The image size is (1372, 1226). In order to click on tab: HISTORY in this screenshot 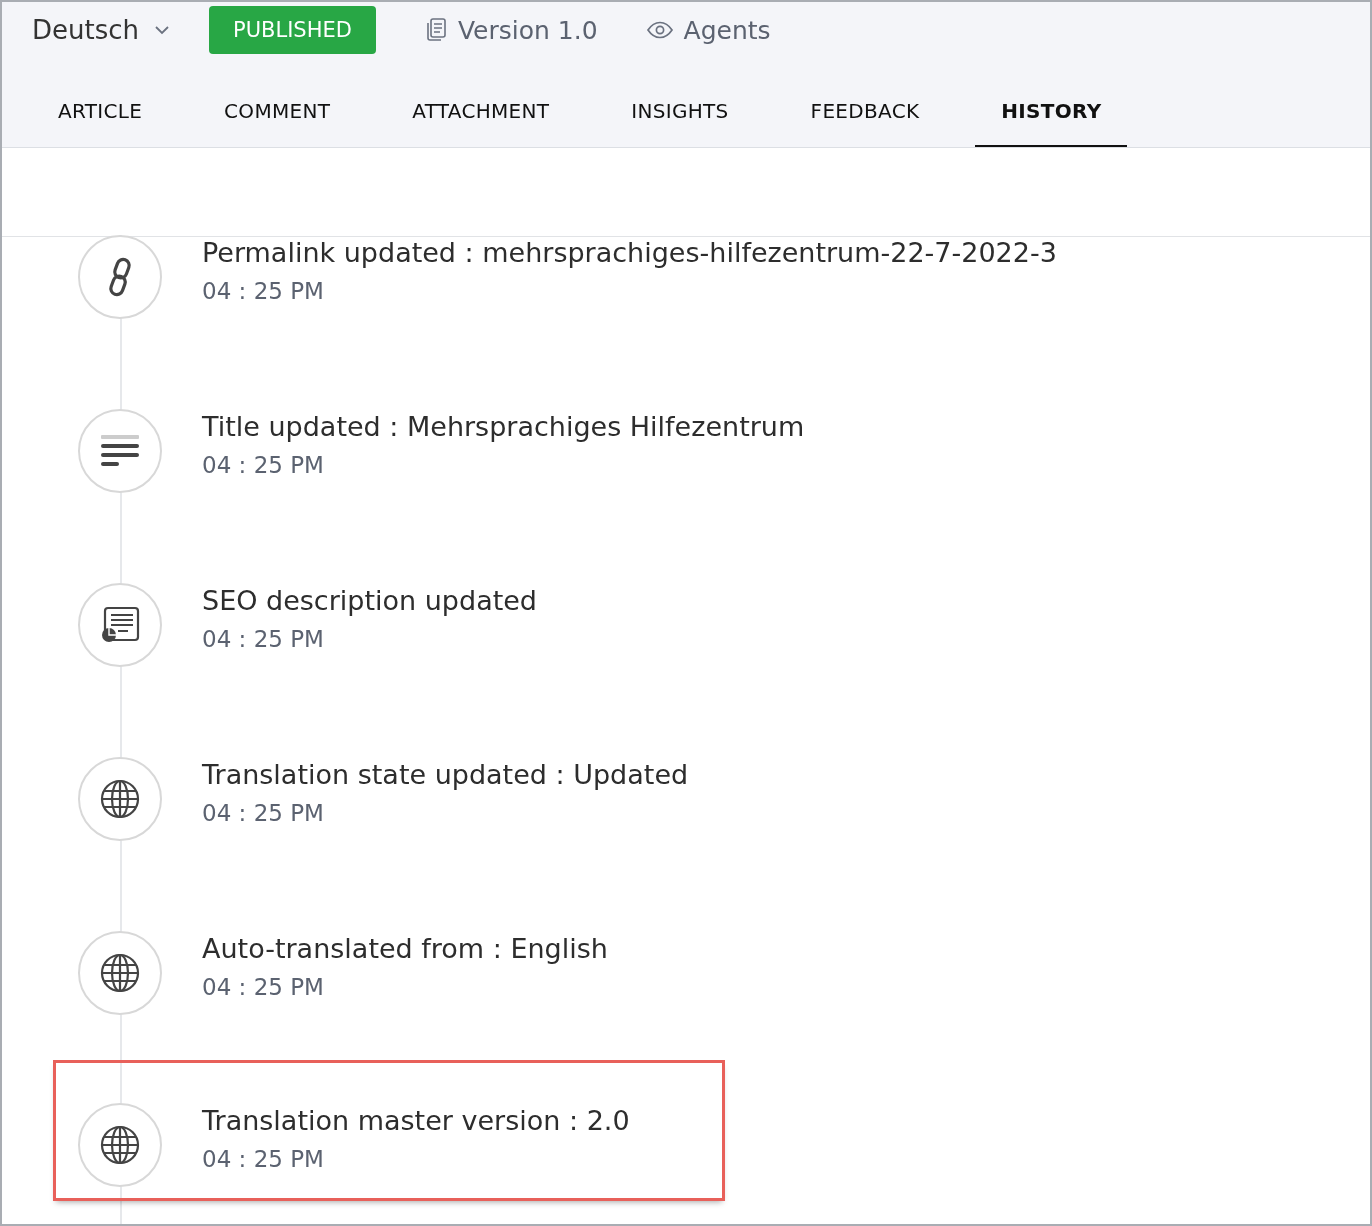, I will do `click(1051, 112)`.